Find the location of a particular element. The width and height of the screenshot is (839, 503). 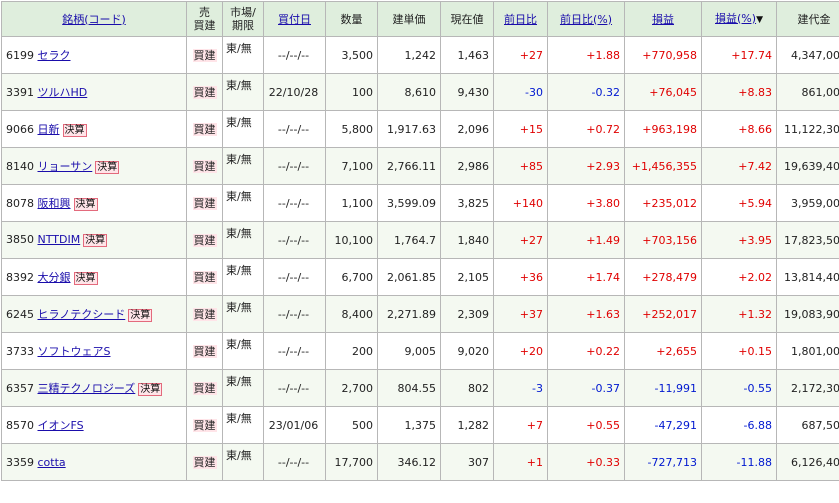

stock-code: 8570 is located at coordinates (20, 425).